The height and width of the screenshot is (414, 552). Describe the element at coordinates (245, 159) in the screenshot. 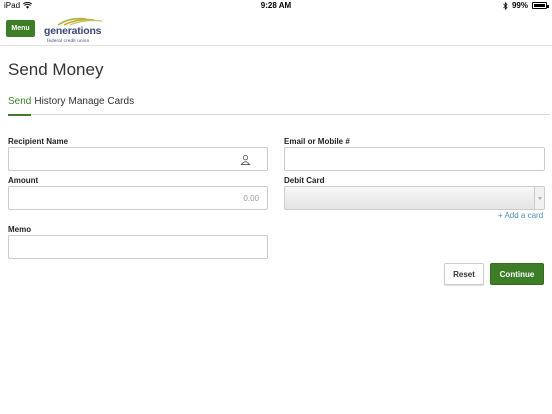

I see `contact-person-icon` at that location.